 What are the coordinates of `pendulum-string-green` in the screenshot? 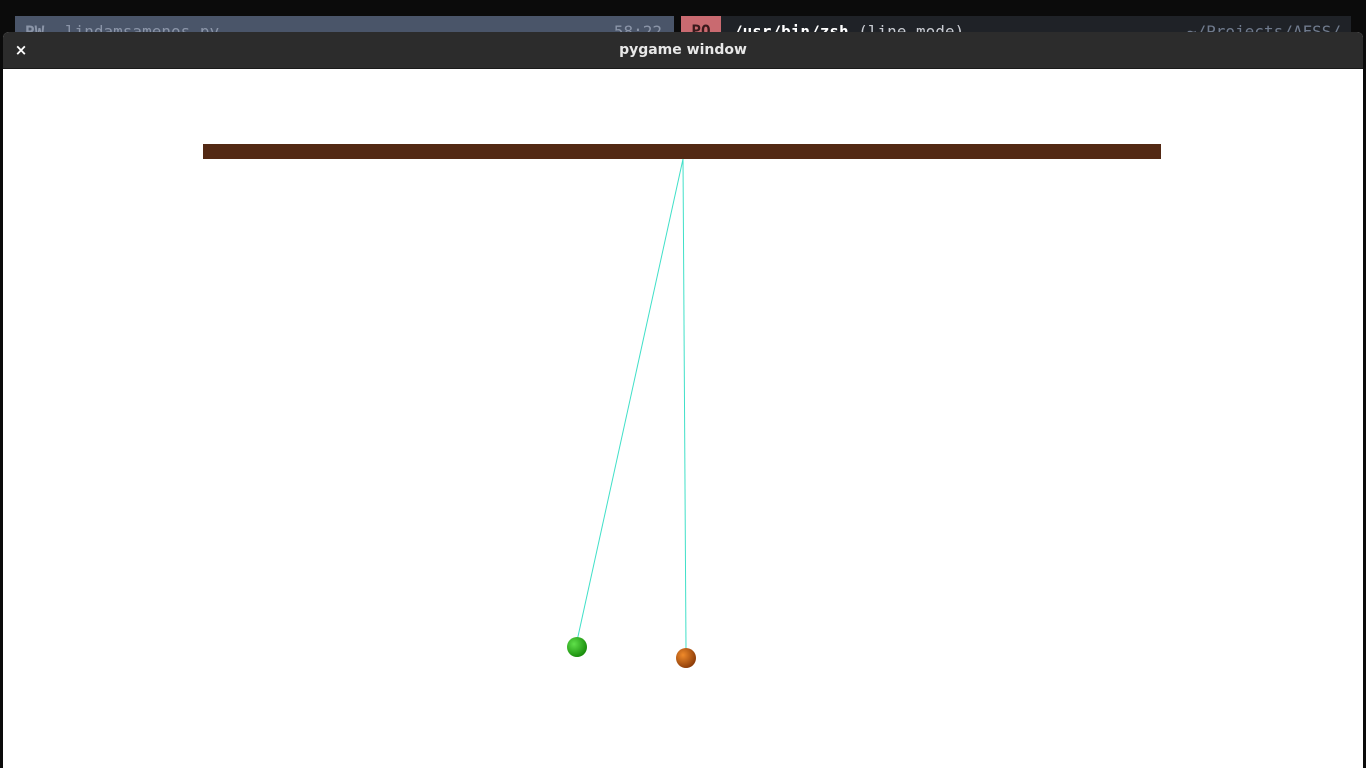 It's located at (630, 400).